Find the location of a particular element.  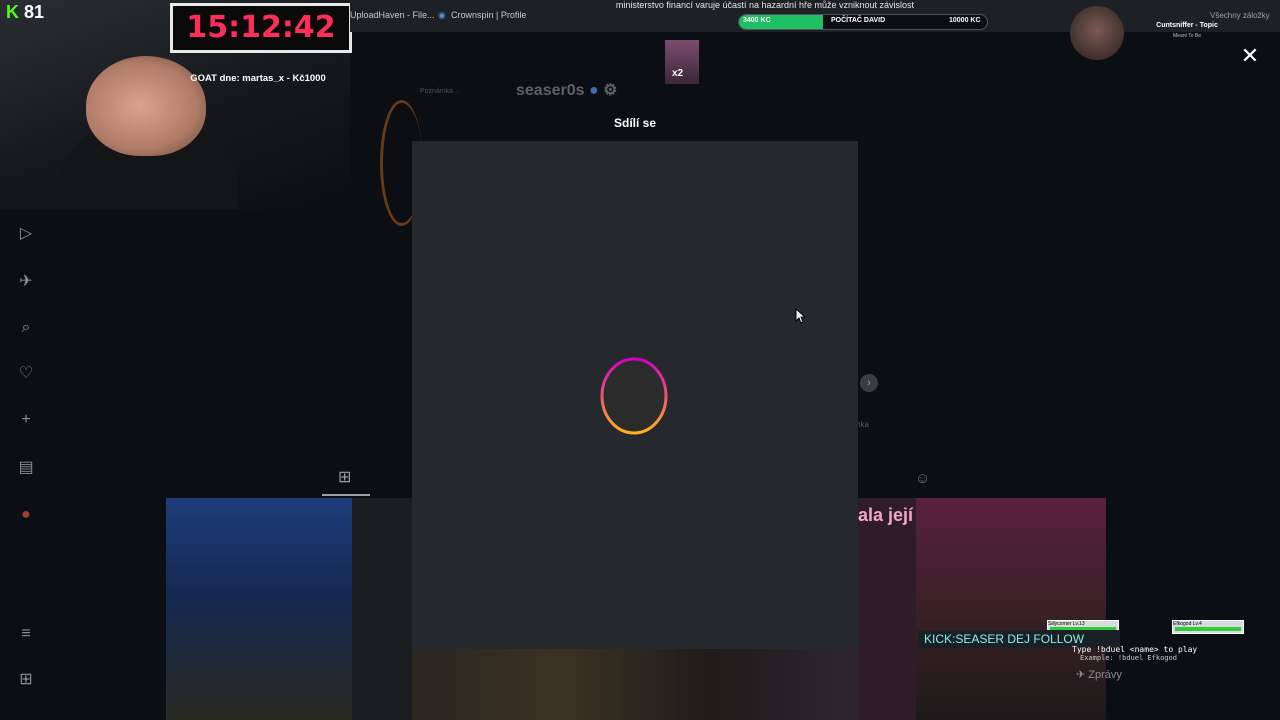

stream-clock: 15:12:42 is located at coordinates (261, 28).